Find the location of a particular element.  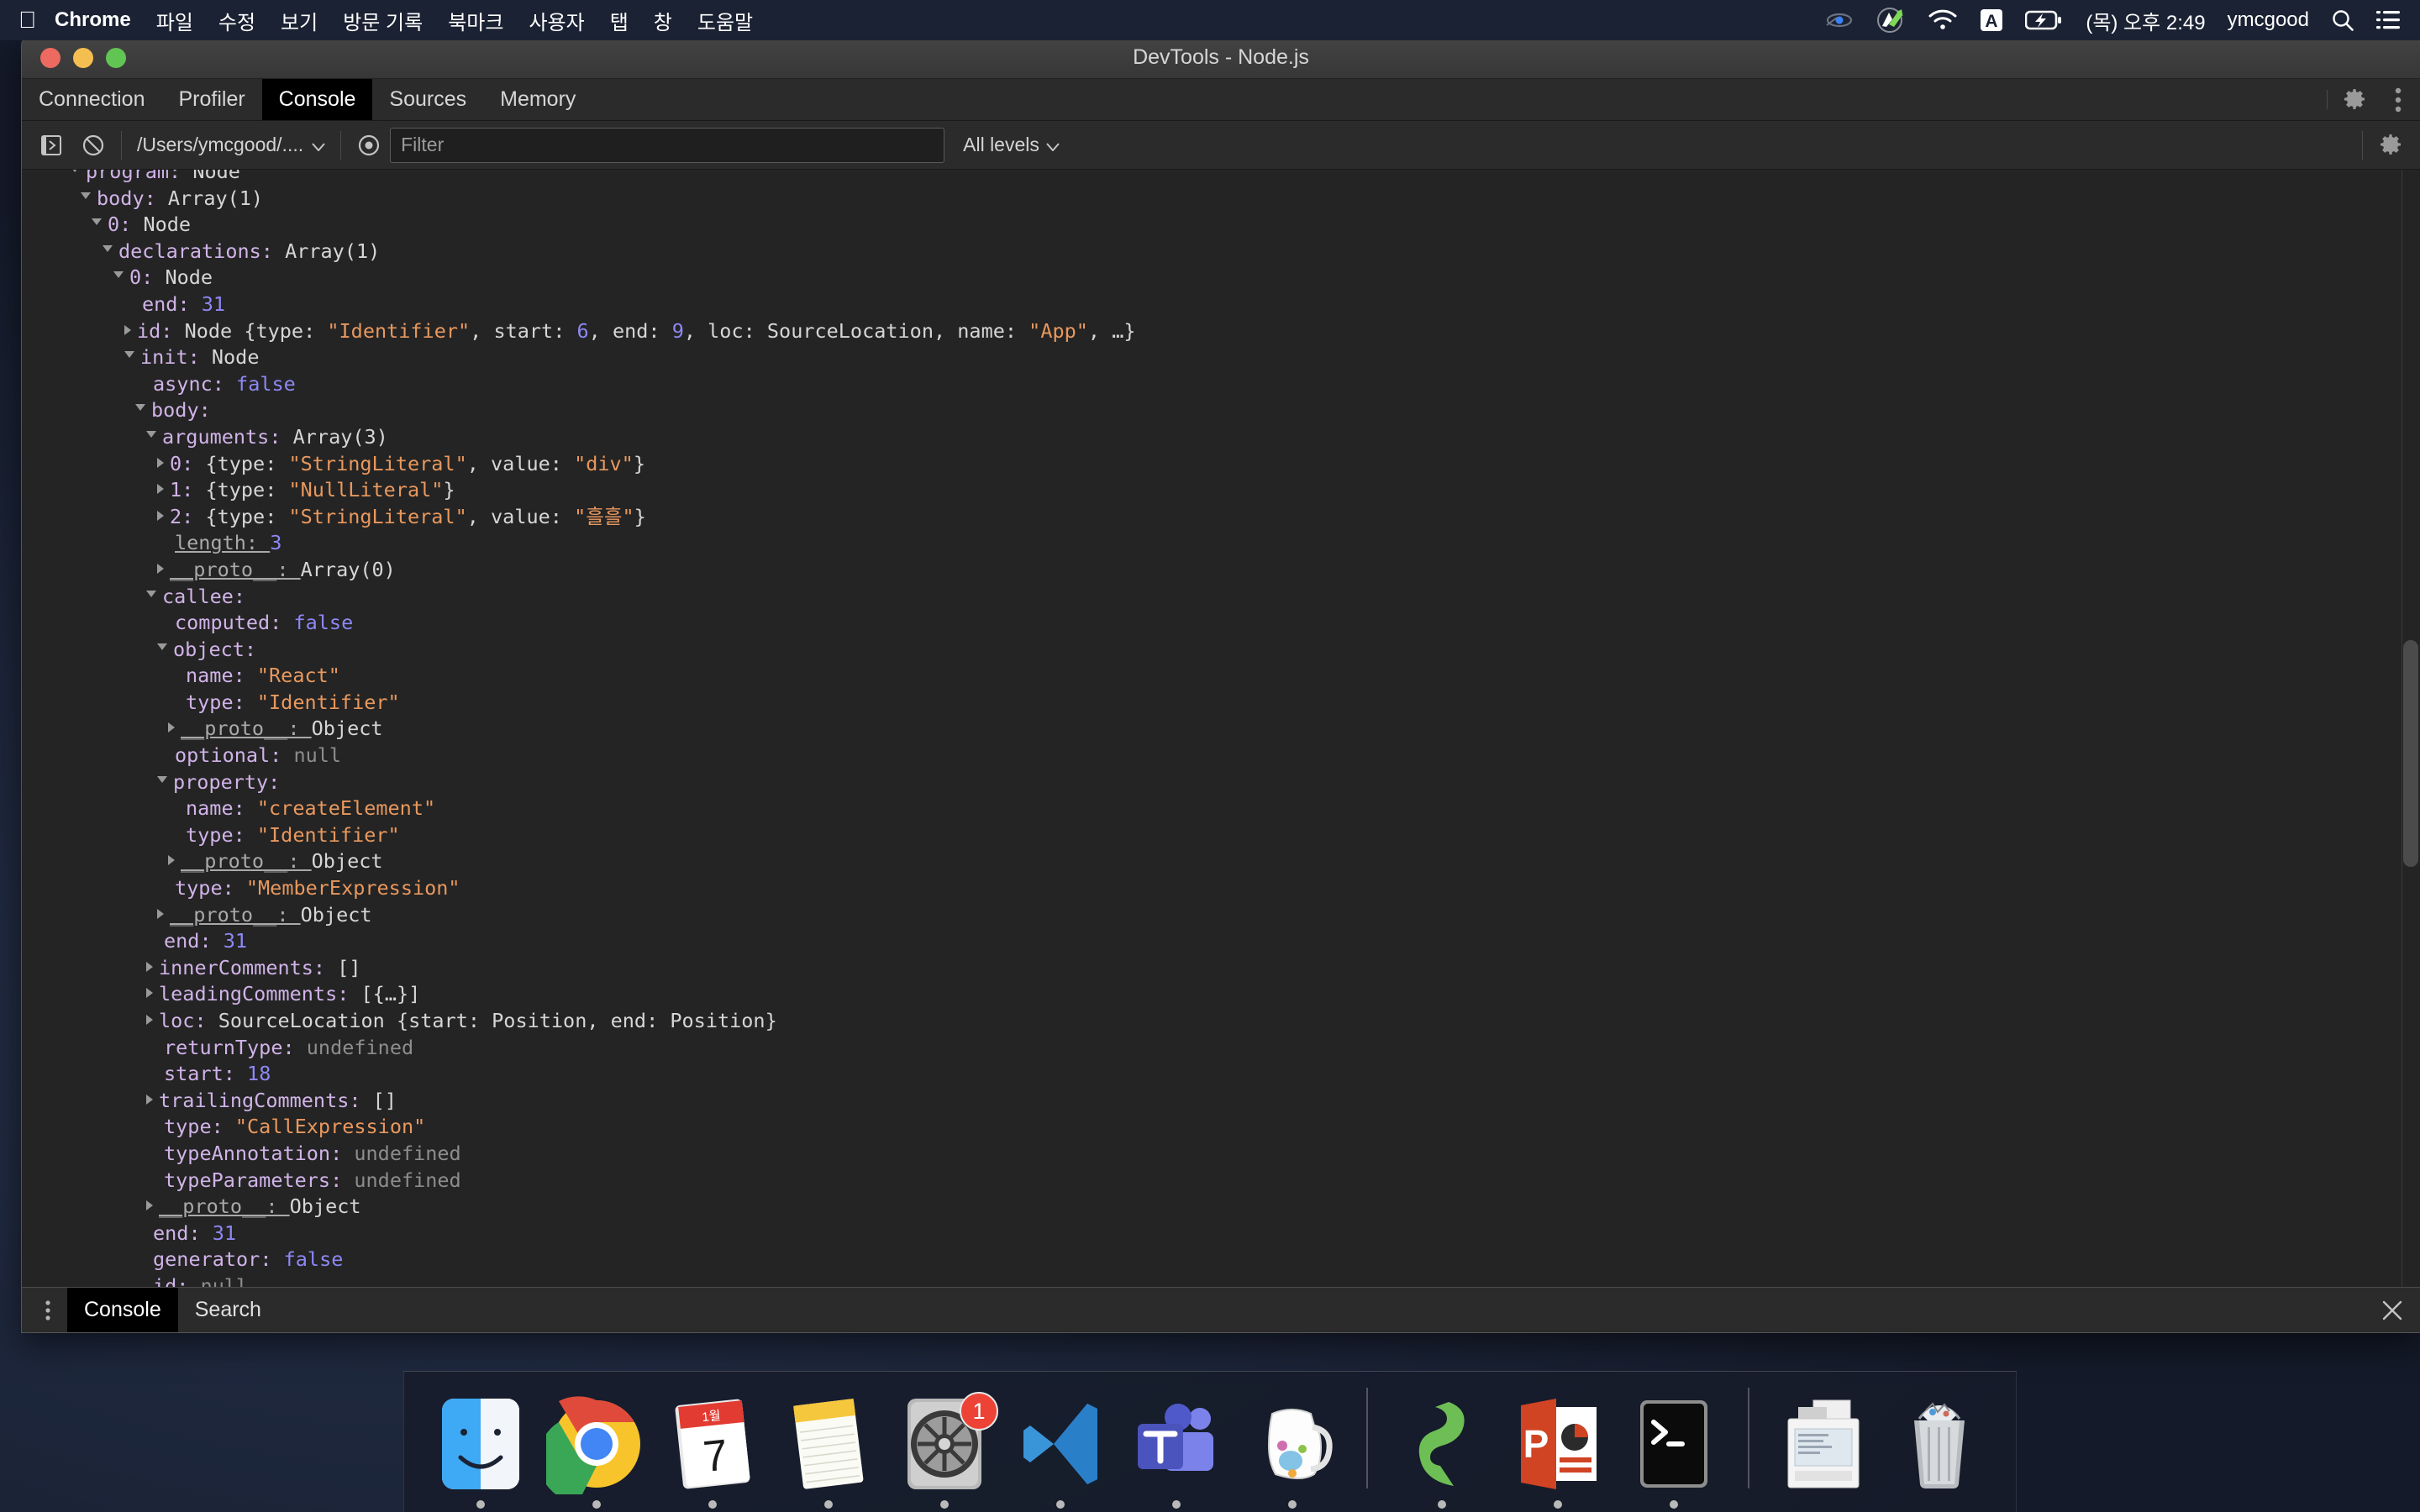

console-tree-row: body: is located at coordinates (1221, 410).